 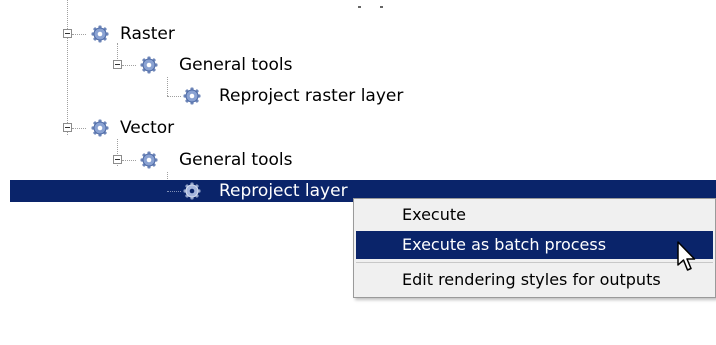 I want to click on collapse-raster-toggle, so click(x=67, y=33).